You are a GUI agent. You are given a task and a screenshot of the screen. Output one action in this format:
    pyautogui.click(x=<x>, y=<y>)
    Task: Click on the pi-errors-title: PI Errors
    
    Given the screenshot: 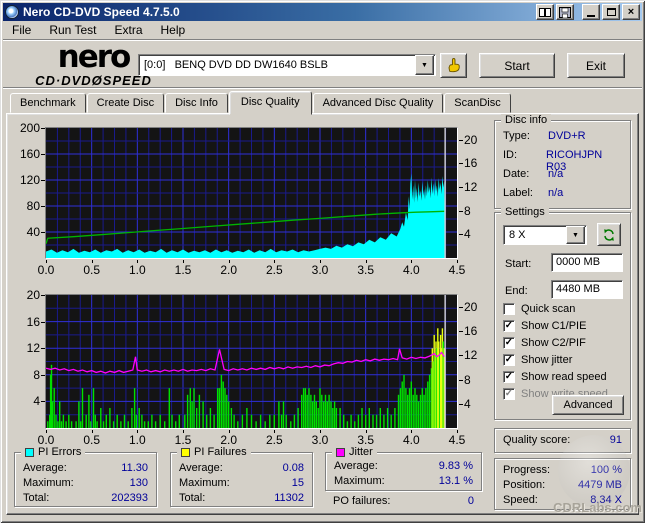 What is the action you would take?
    pyautogui.click(x=60, y=452)
    